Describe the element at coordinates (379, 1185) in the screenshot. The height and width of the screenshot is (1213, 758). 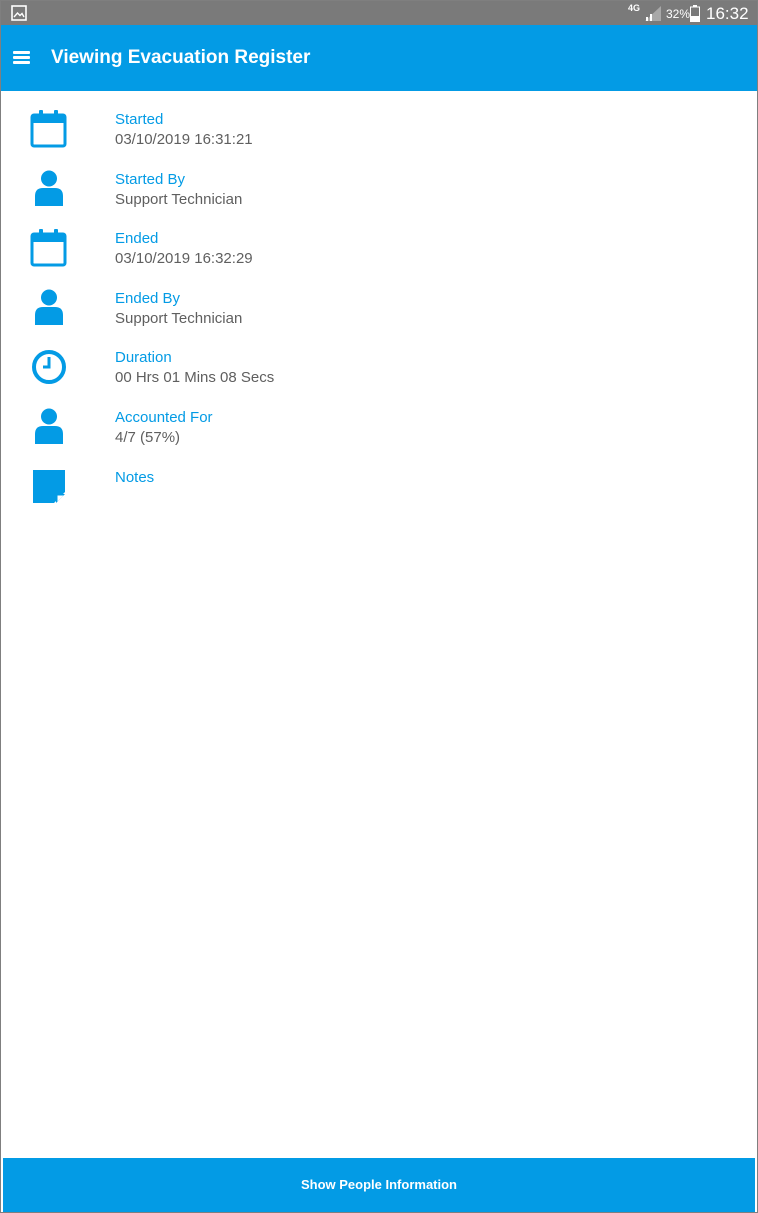
I see `show-people-information-button: Show People Information` at that location.